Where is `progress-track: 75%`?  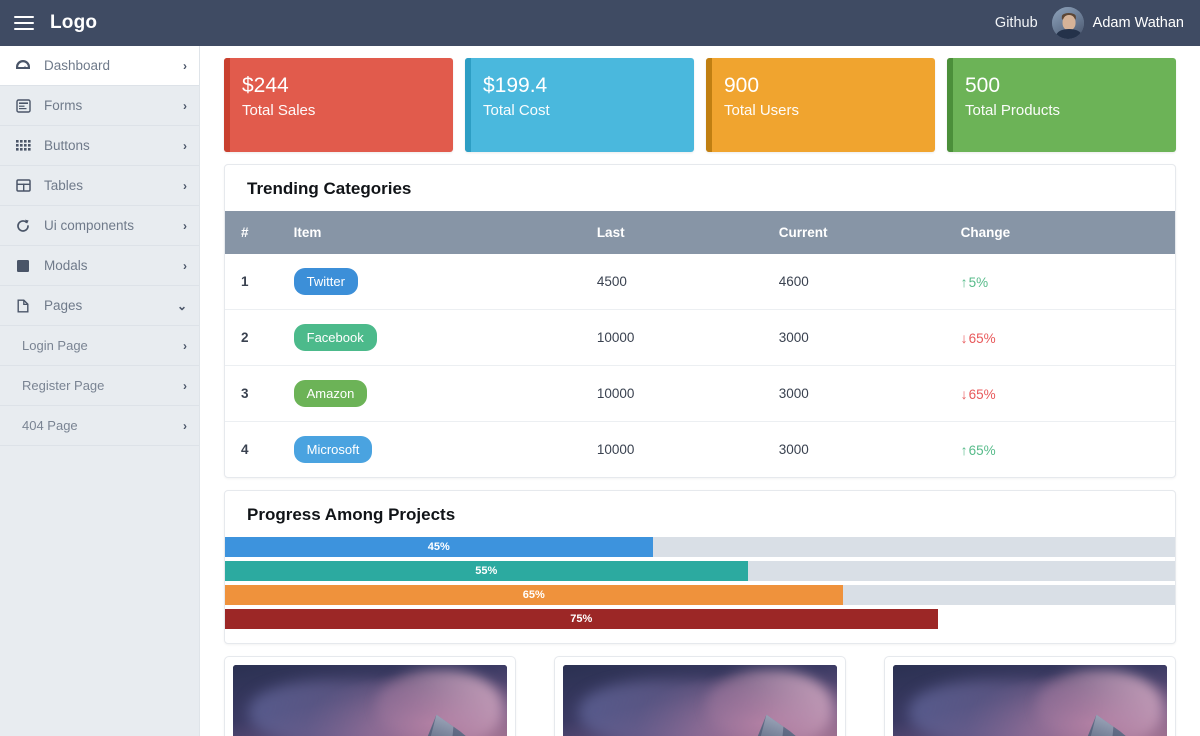
progress-track: 75% is located at coordinates (700, 619).